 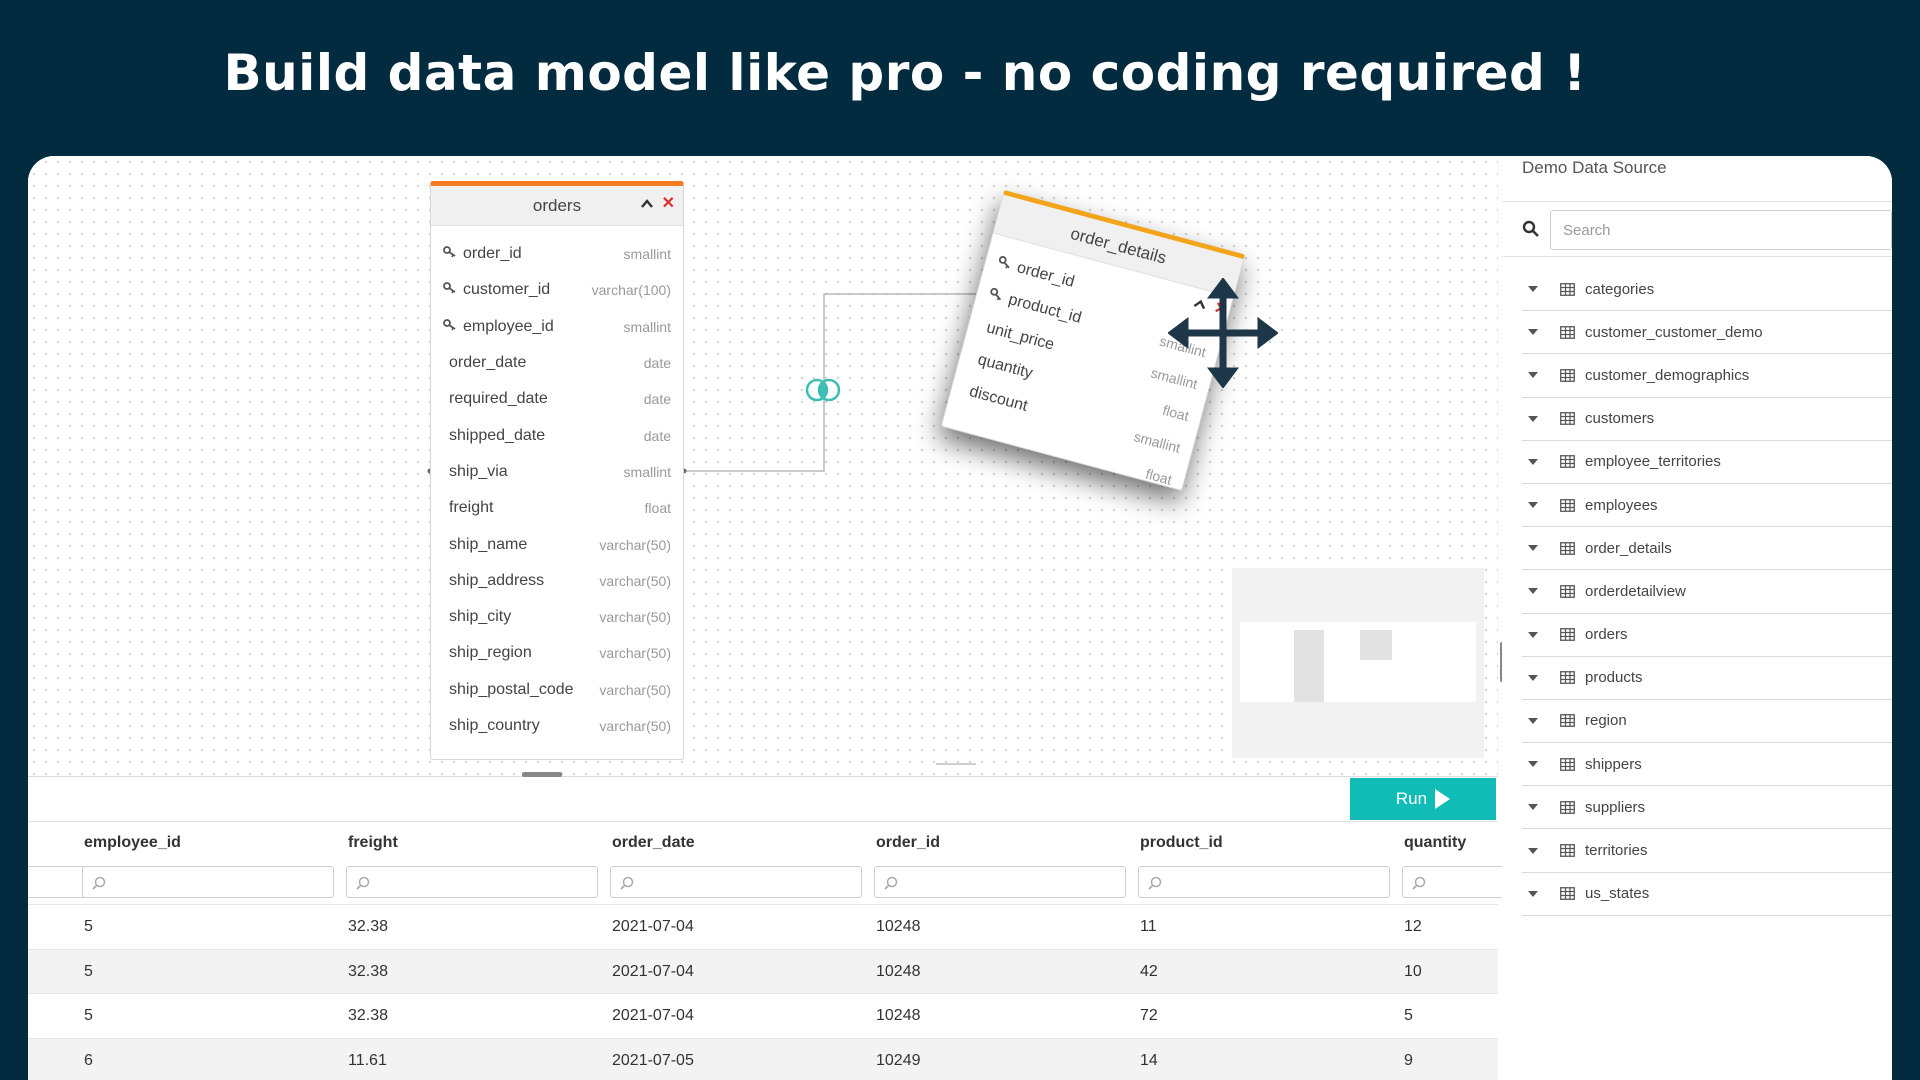 What do you see at coordinates (557, 544) in the screenshot?
I see `field-row: ship_name varchar(50)` at bounding box center [557, 544].